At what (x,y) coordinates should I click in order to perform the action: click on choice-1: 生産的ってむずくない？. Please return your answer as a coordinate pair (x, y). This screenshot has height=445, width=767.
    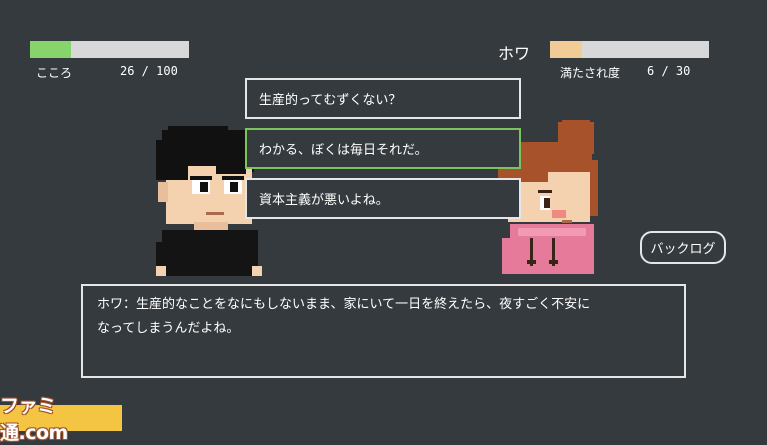
    Looking at the image, I should click on (383, 98).